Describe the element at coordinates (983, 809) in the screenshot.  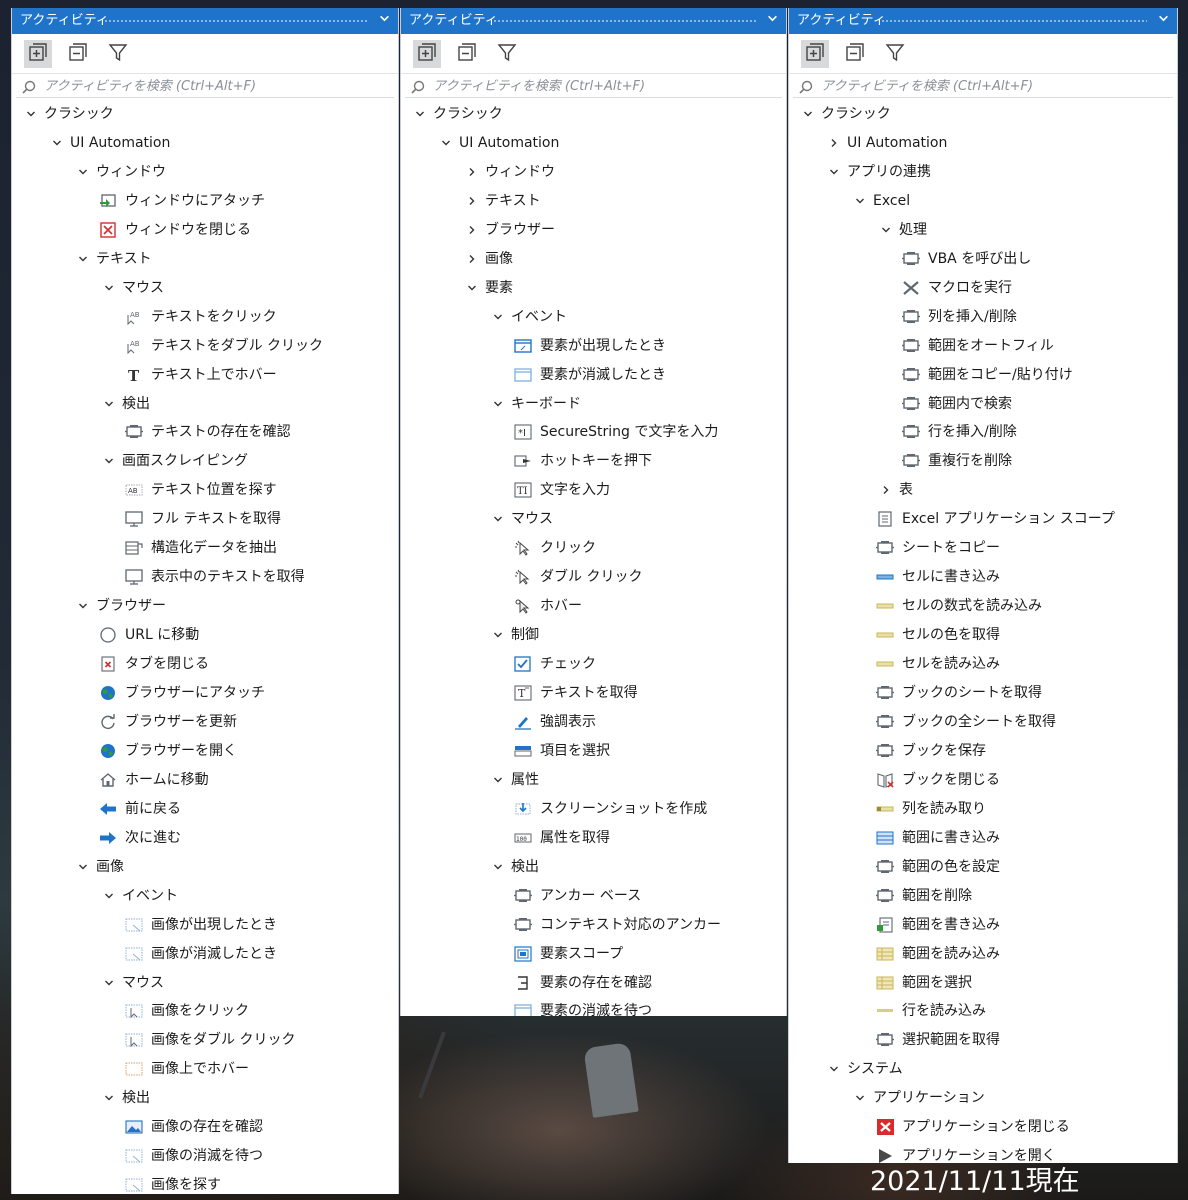
I see `activity-item: 列を読み取り` at that location.